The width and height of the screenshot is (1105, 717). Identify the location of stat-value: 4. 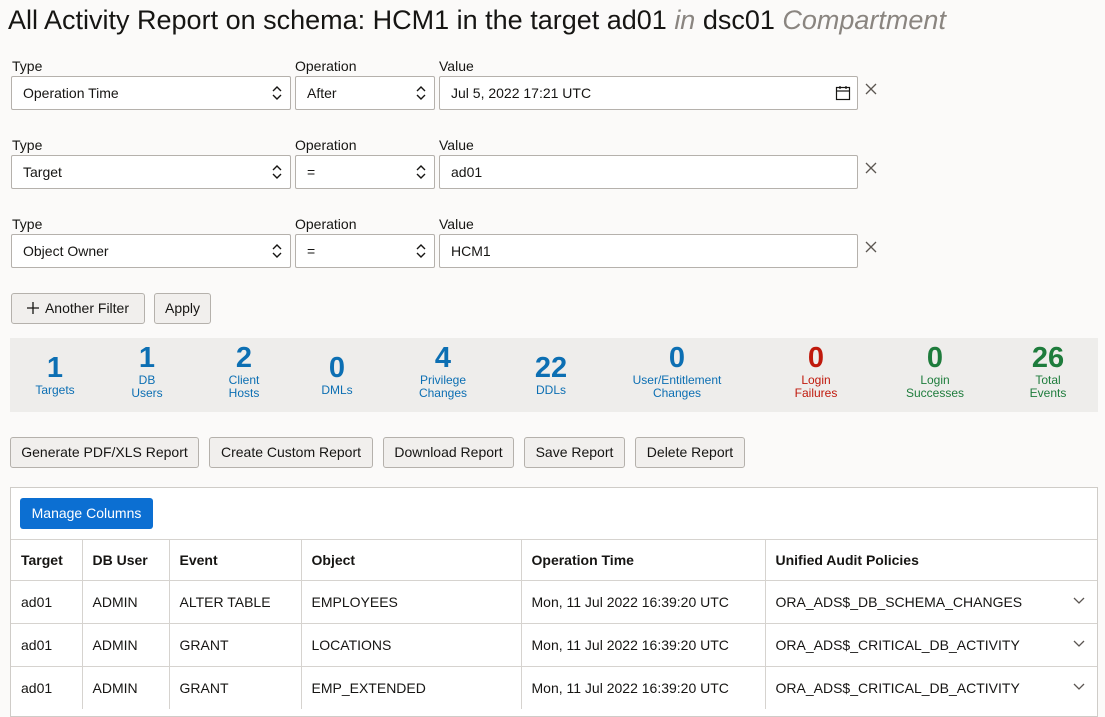
(443, 358).